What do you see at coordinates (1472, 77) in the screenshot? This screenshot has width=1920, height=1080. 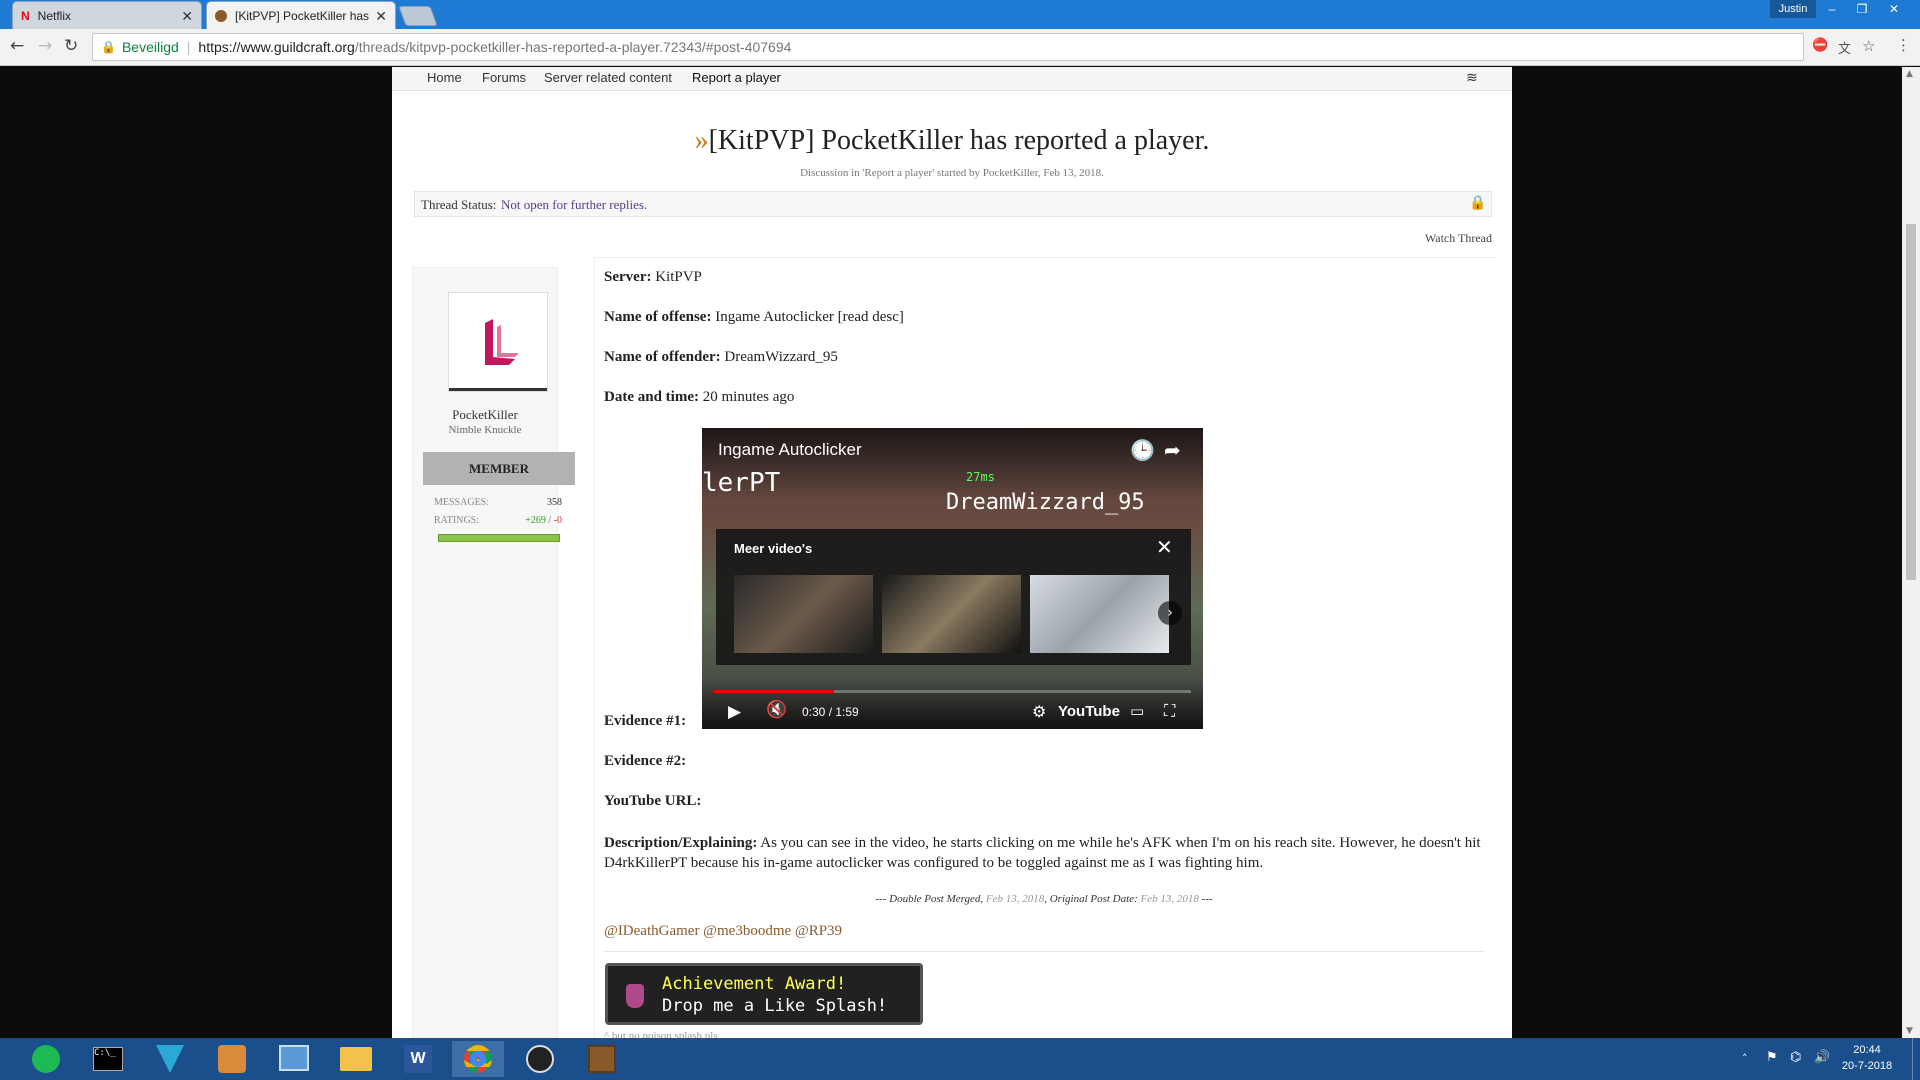 I see `layers-icon: ≋` at bounding box center [1472, 77].